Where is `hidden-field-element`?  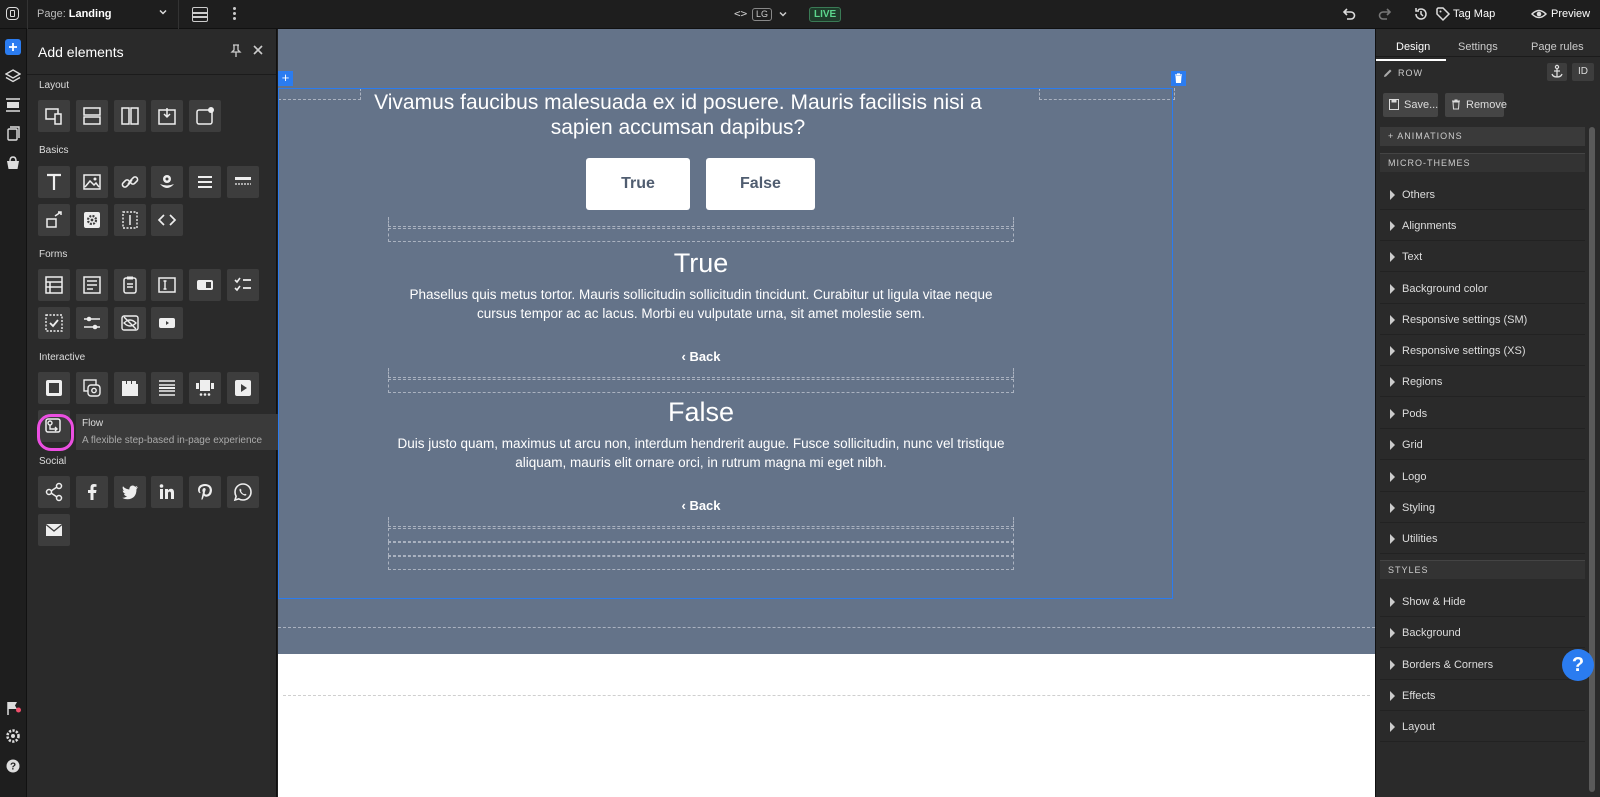 hidden-field-element is located at coordinates (130, 323).